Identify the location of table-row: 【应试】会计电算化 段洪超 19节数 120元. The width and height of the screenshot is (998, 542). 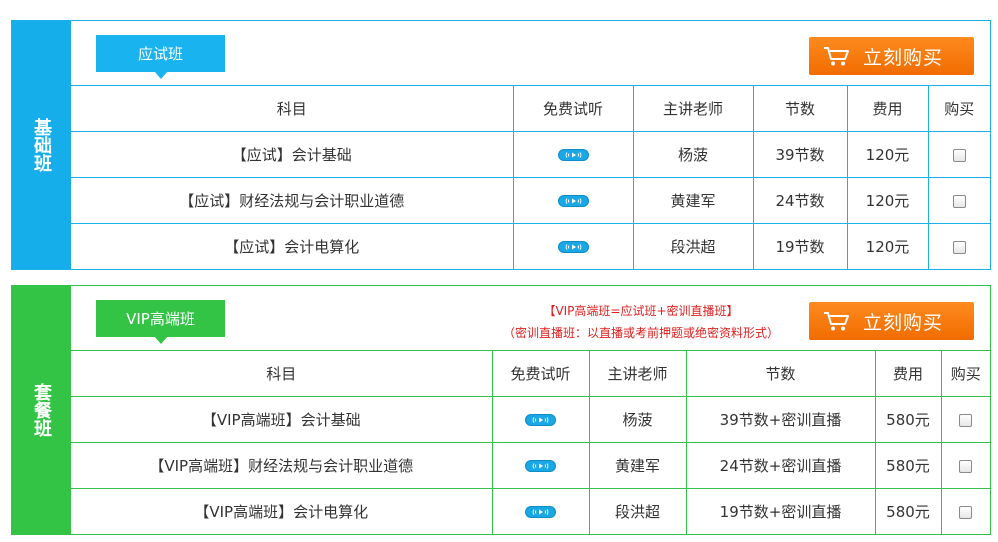
(530, 246).